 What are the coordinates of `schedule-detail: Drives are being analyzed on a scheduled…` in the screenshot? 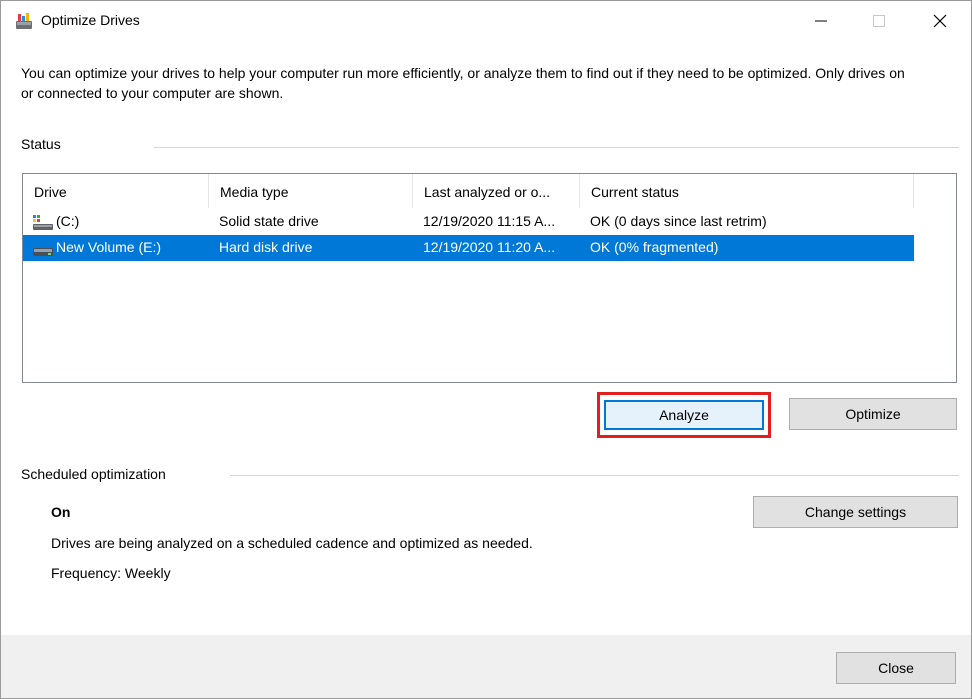 It's located at (292, 543).